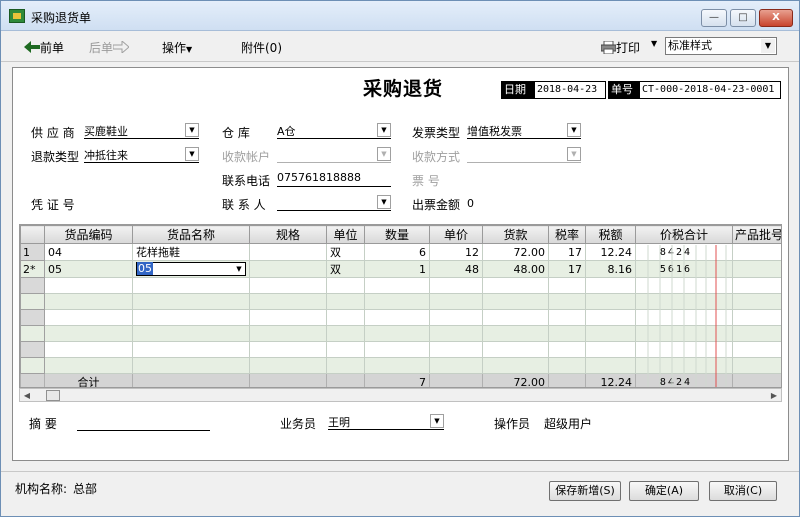 This screenshot has width=800, height=517. Describe the element at coordinates (109, 47) in the screenshot. I see `next-doc-button: 后单` at that location.